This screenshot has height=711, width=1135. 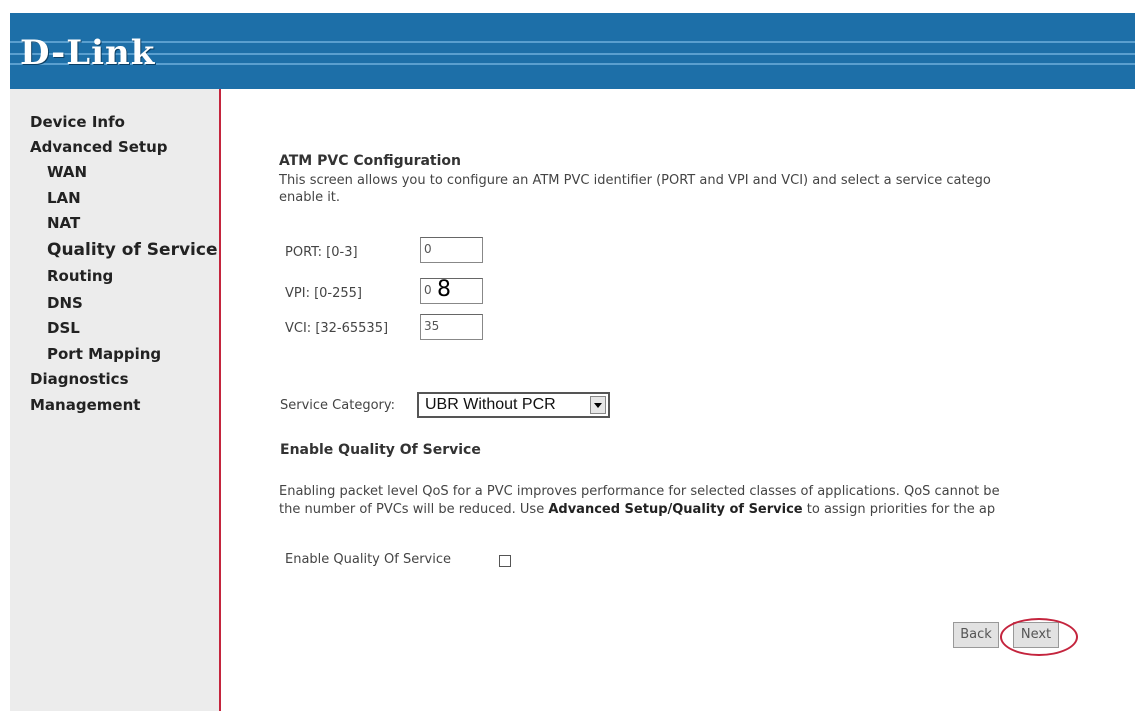 What do you see at coordinates (310, 197) in the screenshot?
I see `page-description-line2: enable it.` at bounding box center [310, 197].